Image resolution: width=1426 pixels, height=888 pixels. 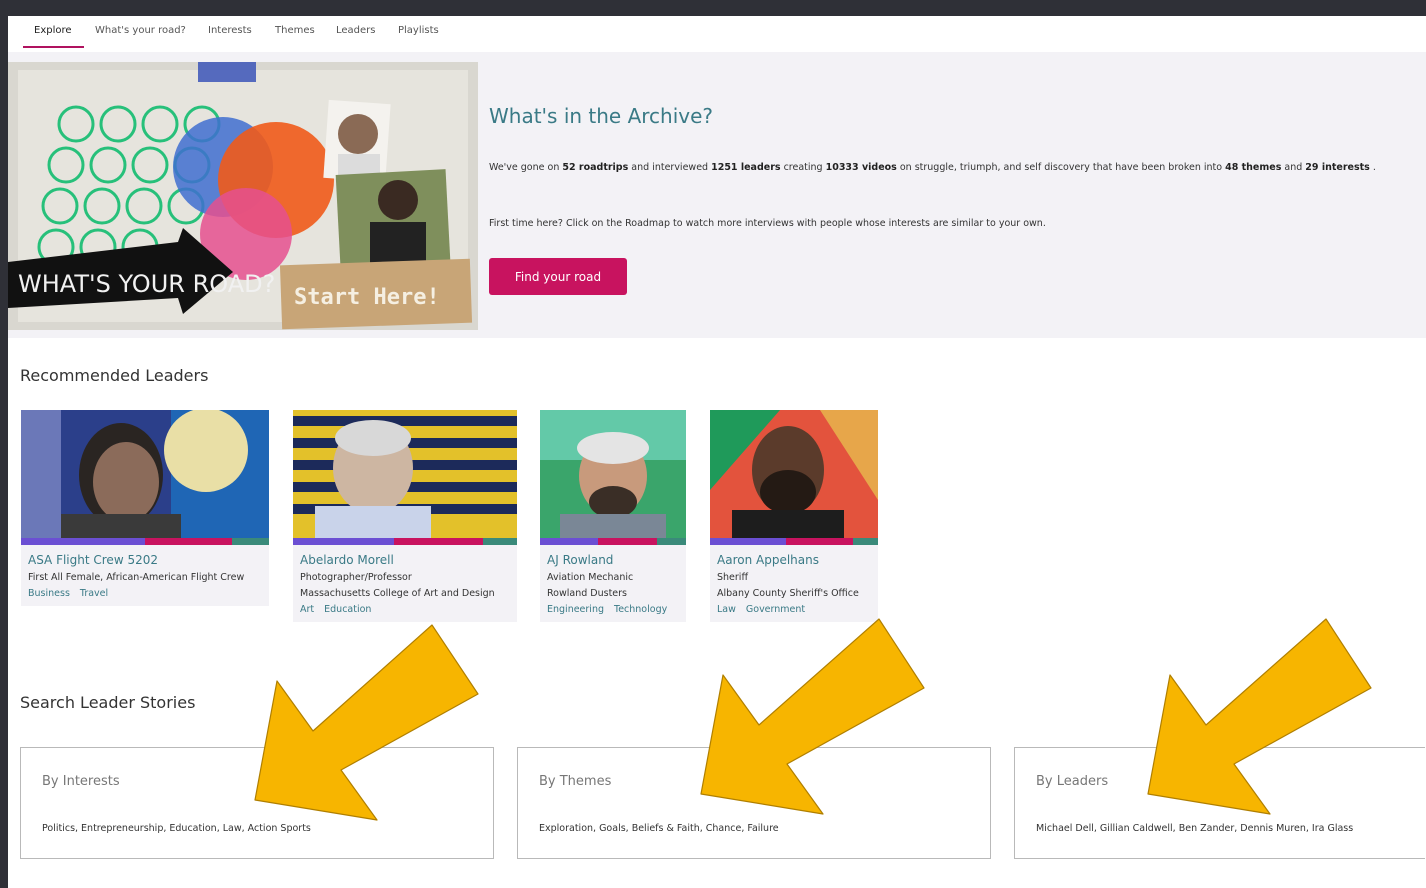 What do you see at coordinates (640, 609) in the screenshot?
I see `tag-link: Technology` at bounding box center [640, 609].